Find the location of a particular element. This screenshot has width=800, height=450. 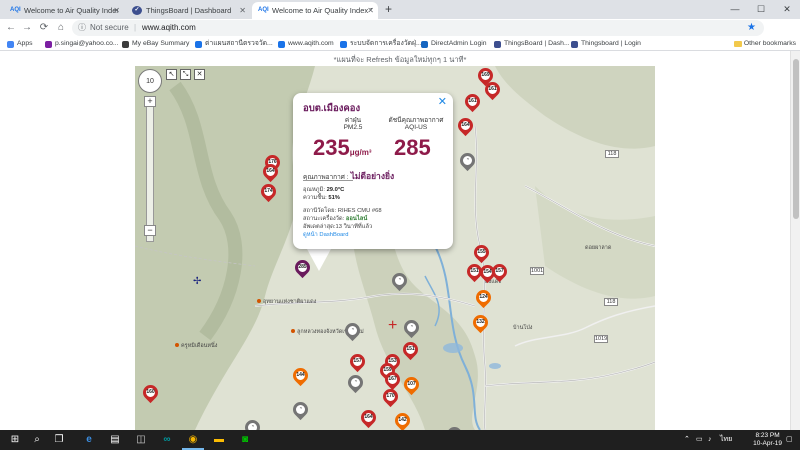

tray-chevron-icon: ⌃ is located at coordinates (687, 440).